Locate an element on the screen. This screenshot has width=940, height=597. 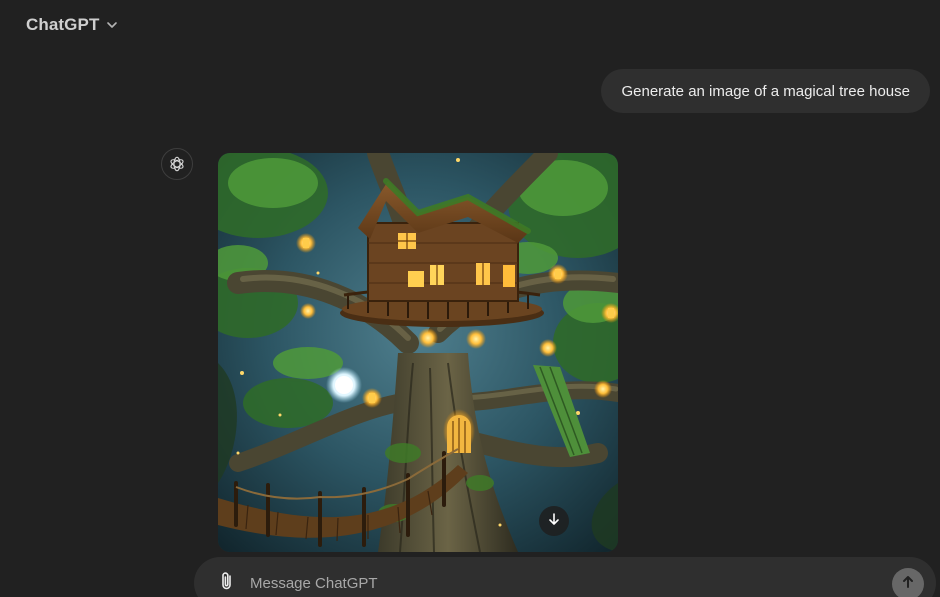
arrow-up-icon is located at coordinates (908, 584).